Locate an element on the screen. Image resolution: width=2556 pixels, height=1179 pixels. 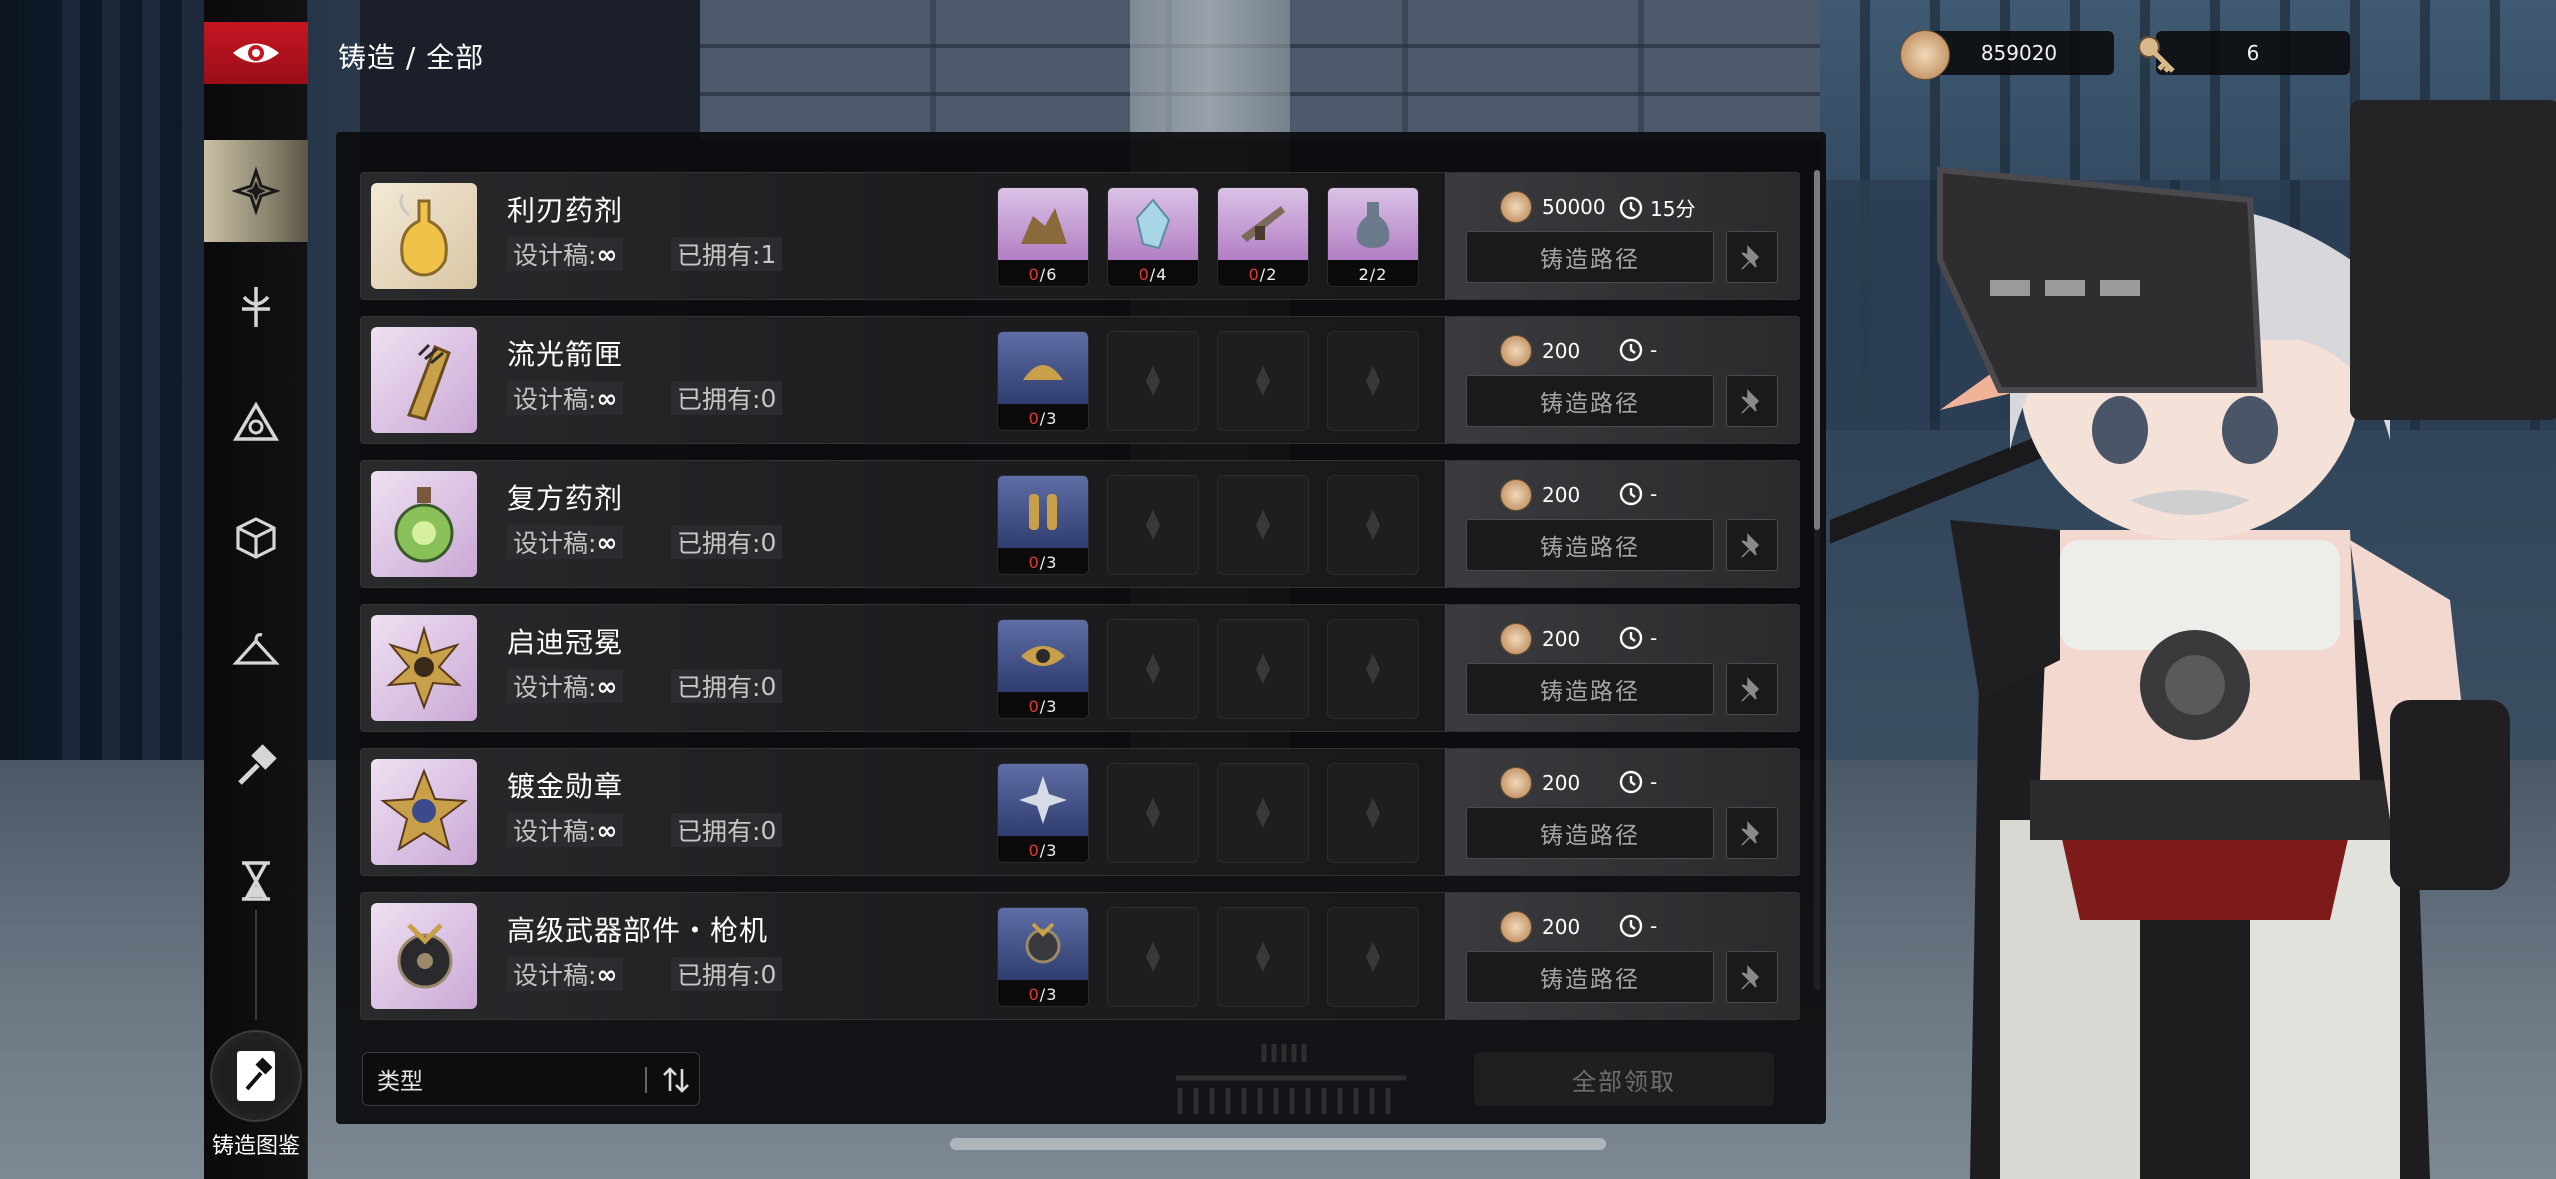
recipe-row: 启迪冠冕 设计稿: ∞ 已拥有: 0 0/3 200 - 铸造路径 is located at coordinates (1080, 668).